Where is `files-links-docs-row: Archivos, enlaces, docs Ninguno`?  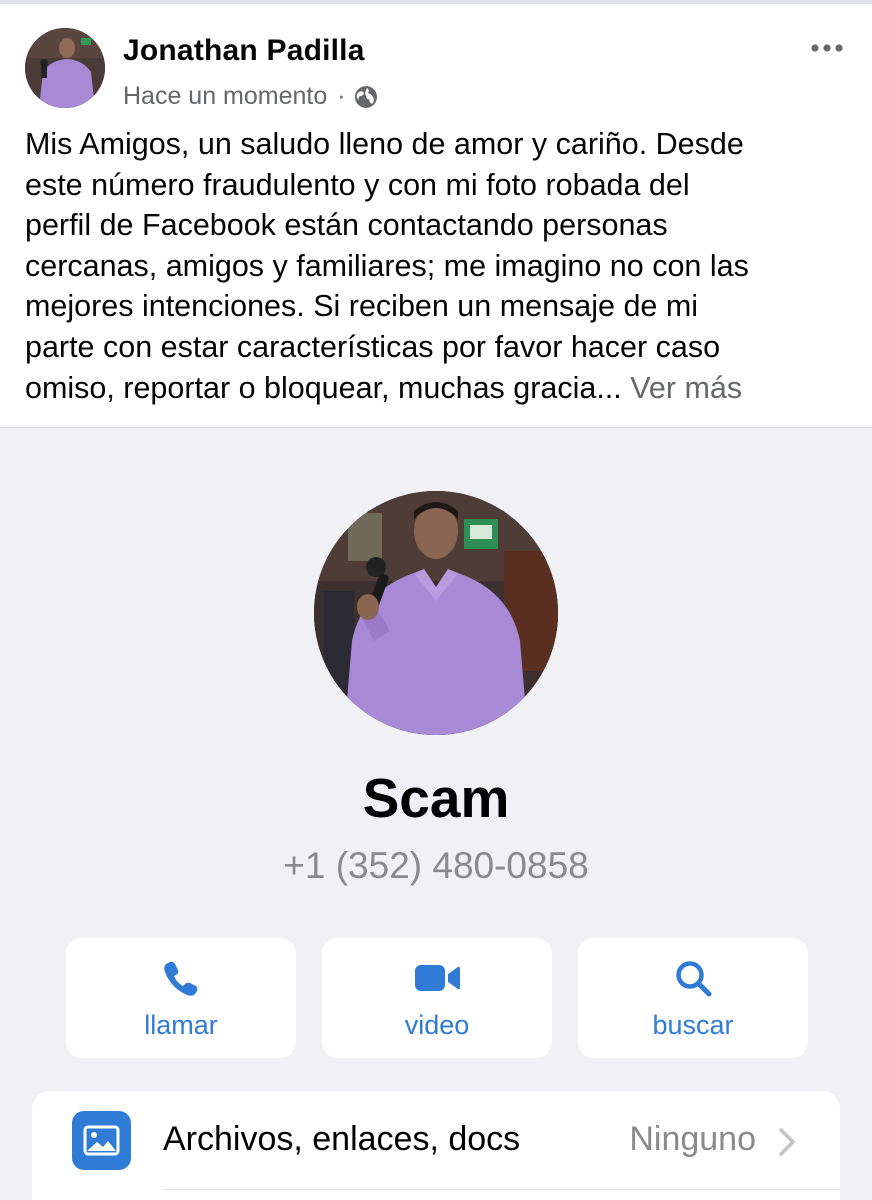
files-links-docs-row: Archivos, enlaces, docs Ninguno is located at coordinates (436, 1145).